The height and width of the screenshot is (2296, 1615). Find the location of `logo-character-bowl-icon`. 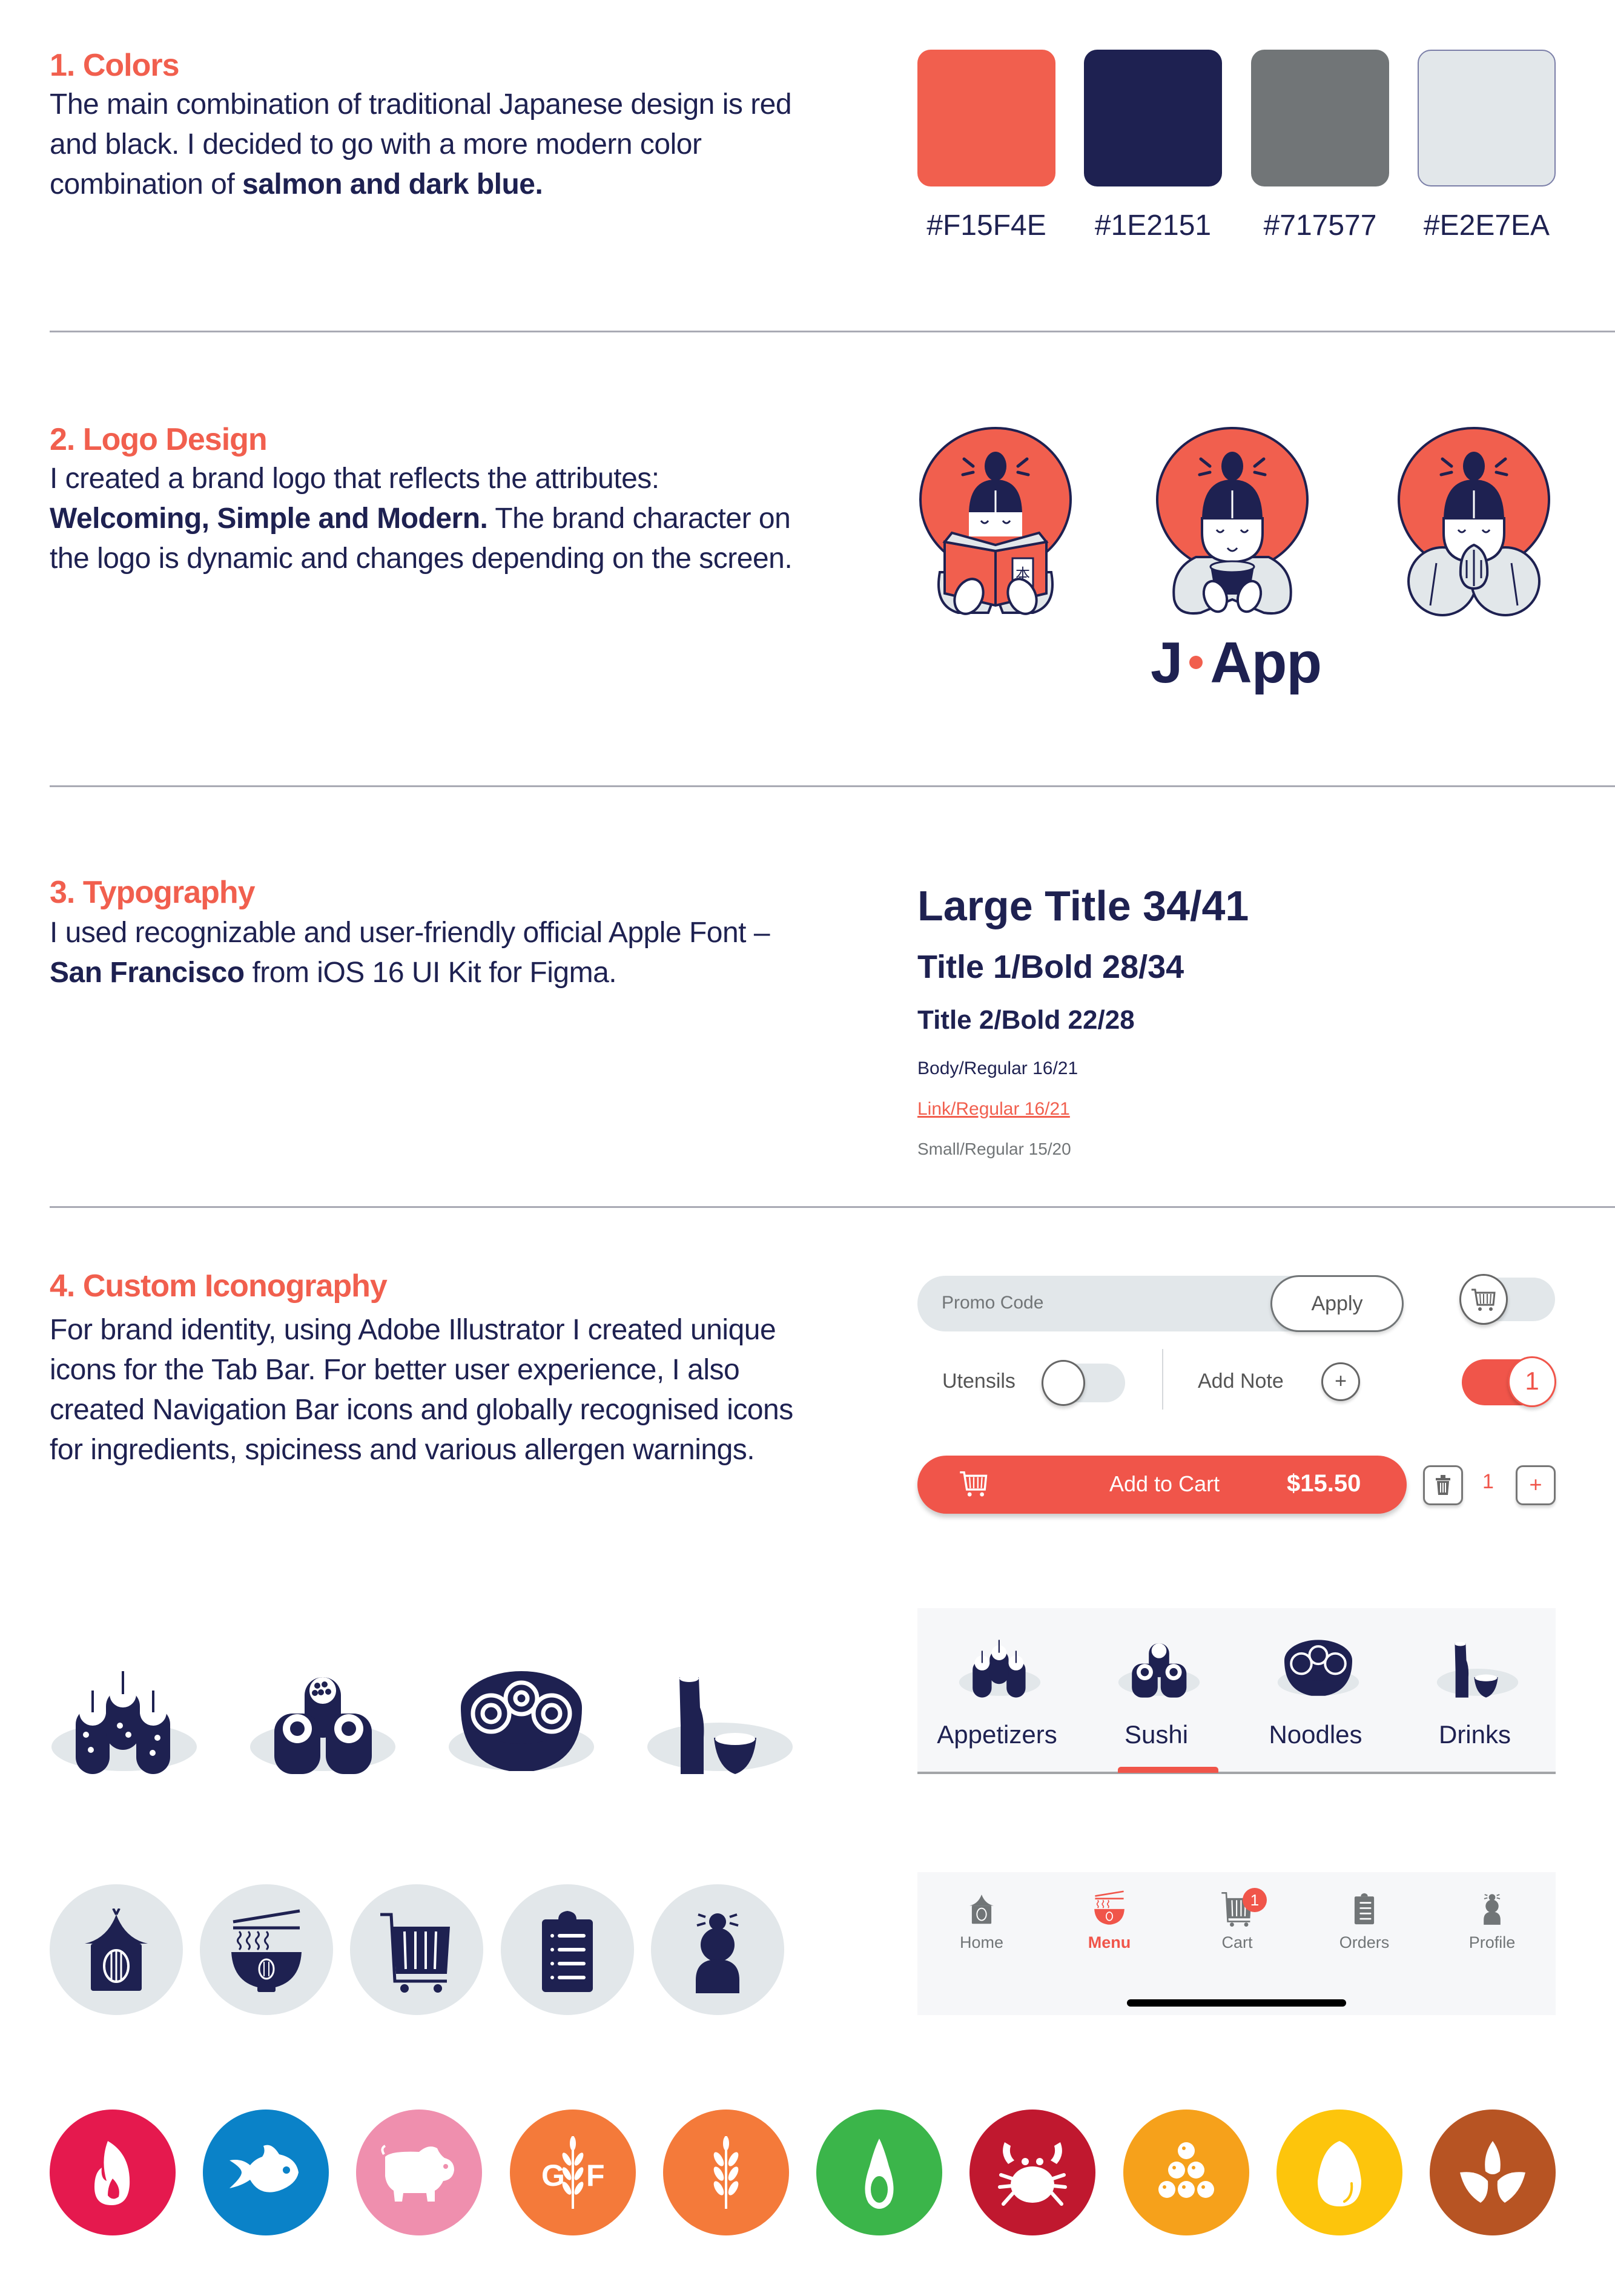

logo-character-bowl-icon is located at coordinates (1232, 521).